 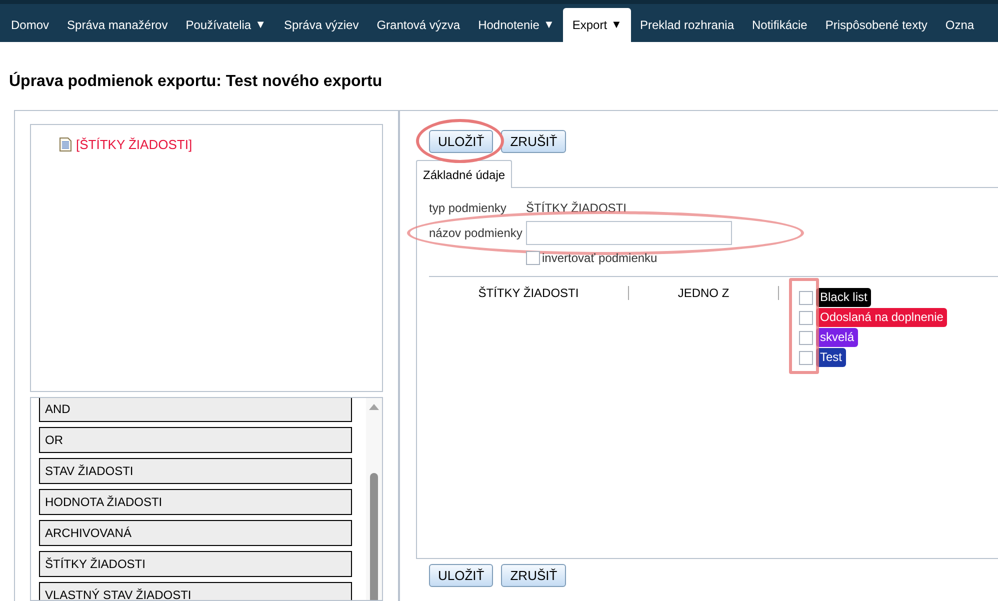 What do you see at coordinates (195, 502) in the screenshot?
I see `palette-item: HODNOTA ŽIADOSTI` at bounding box center [195, 502].